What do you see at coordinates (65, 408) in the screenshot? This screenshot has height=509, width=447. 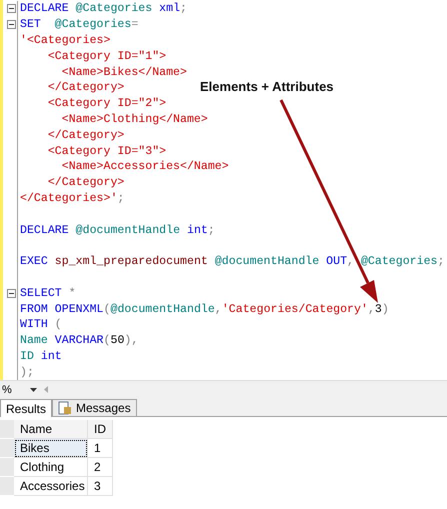 I see `document-icon` at bounding box center [65, 408].